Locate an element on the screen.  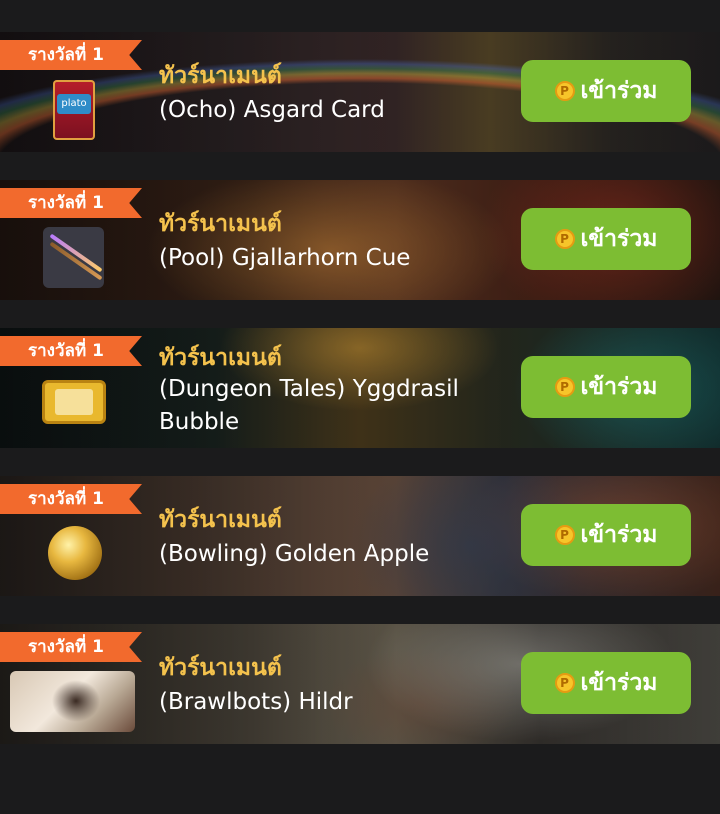
golden-apple-icon is located at coordinates (75, 553).